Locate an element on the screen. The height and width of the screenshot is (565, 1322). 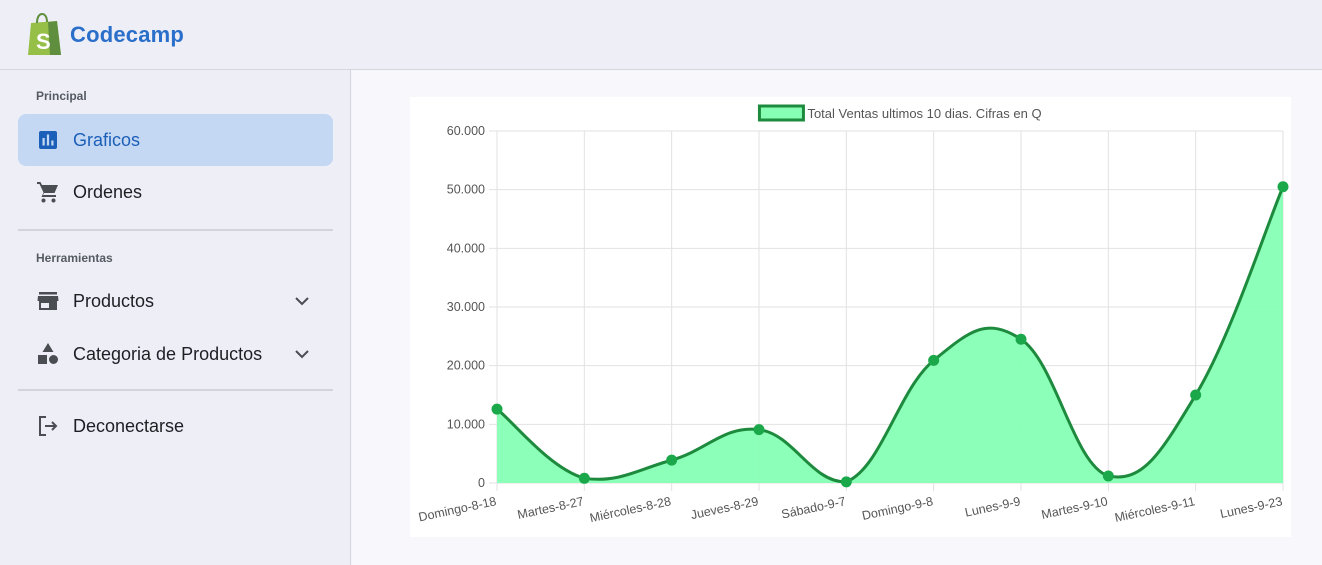
section-label-principal: Principal is located at coordinates (61, 96).